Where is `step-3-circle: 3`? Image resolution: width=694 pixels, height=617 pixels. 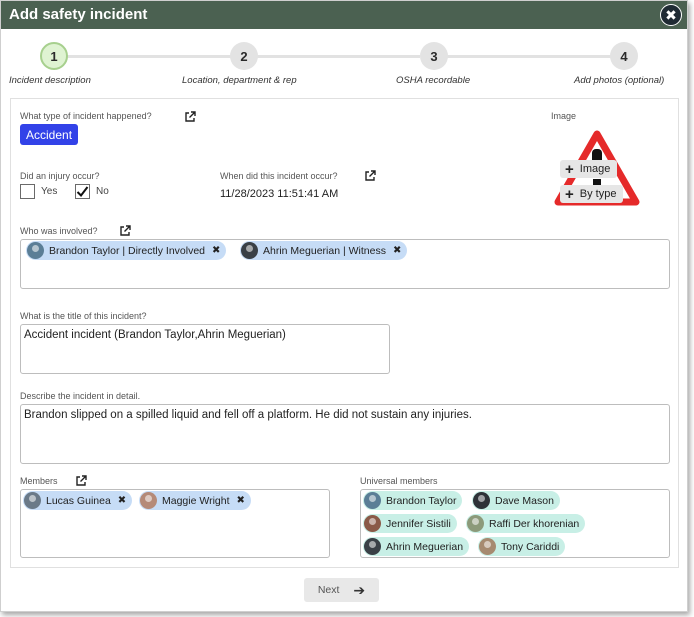 step-3-circle: 3 is located at coordinates (434, 56).